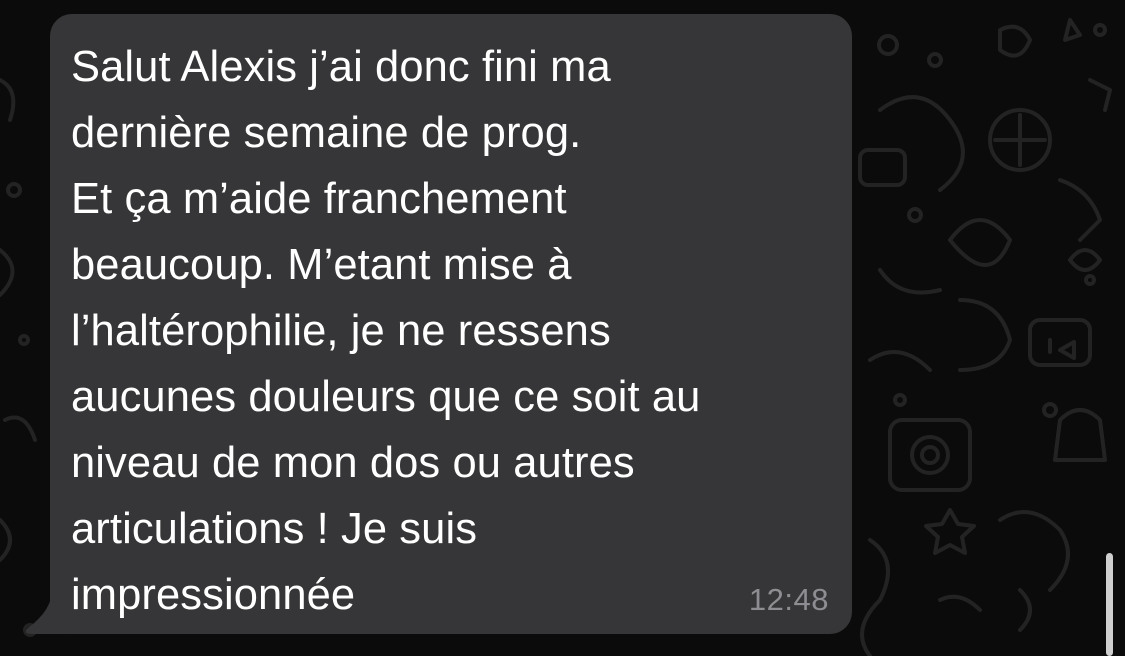 This screenshot has height=656, width=1125. I want to click on message-timestamp: 12:48, so click(788, 599).